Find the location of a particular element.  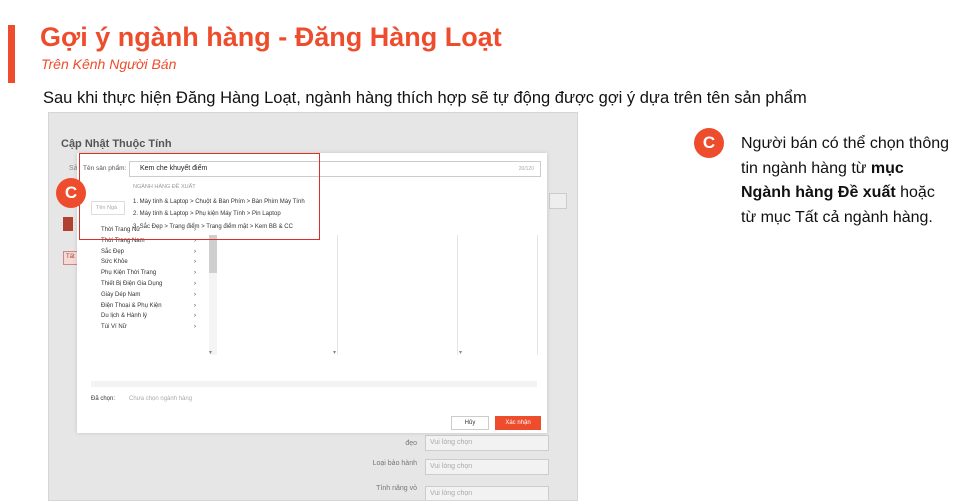

suggestion-highlight-box is located at coordinates (199, 196).